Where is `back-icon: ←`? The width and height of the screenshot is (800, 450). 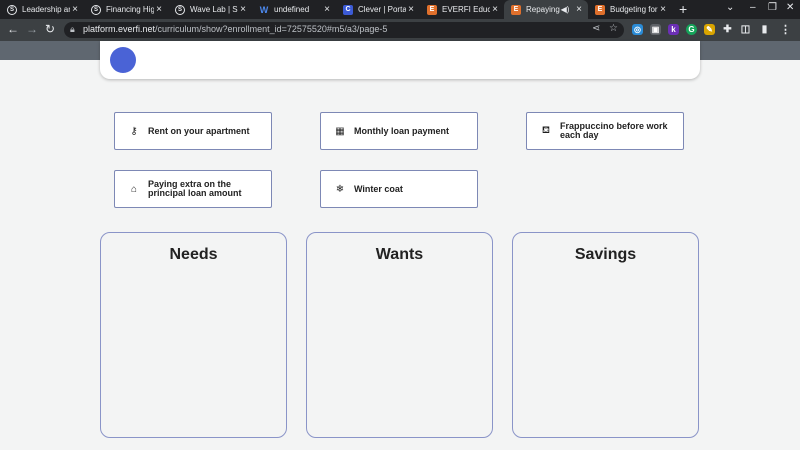
back-icon: ← is located at coordinates (13, 29).